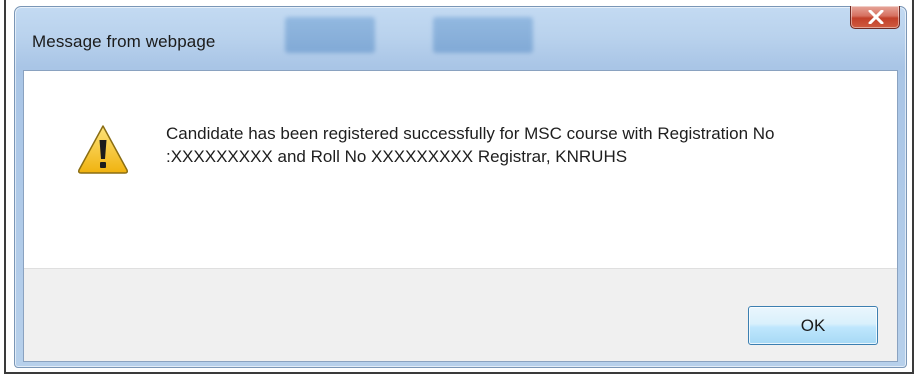 The width and height of the screenshot is (918, 378). I want to click on dialog-title: Message from webpage, so click(124, 41).